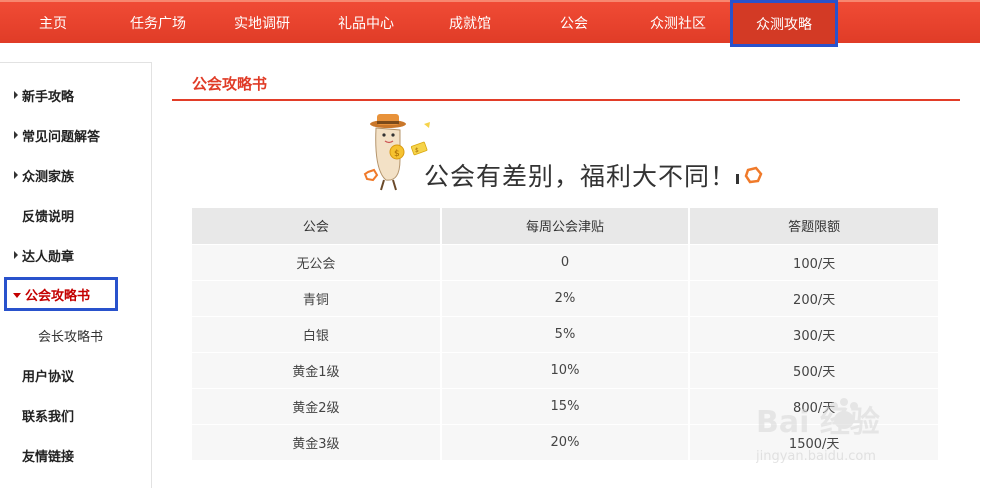 The image size is (983, 488). I want to click on sidebar-item-label: 公会攻略书, so click(58, 296).